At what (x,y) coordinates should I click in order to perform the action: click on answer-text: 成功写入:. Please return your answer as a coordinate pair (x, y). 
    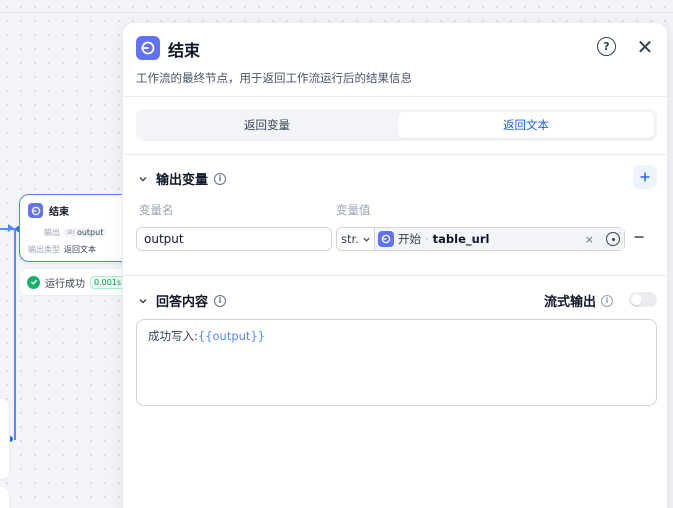
    Looking at the image, I should click on (173, 336).